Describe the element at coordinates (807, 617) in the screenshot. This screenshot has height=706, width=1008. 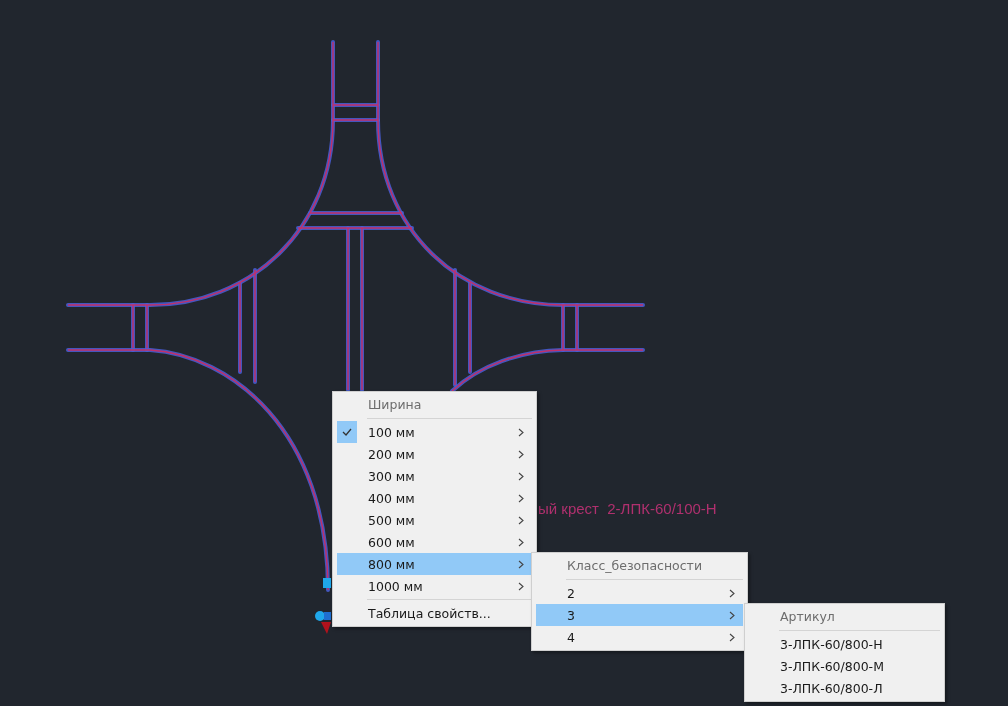
I see `menu-header: Артикул` at that location.